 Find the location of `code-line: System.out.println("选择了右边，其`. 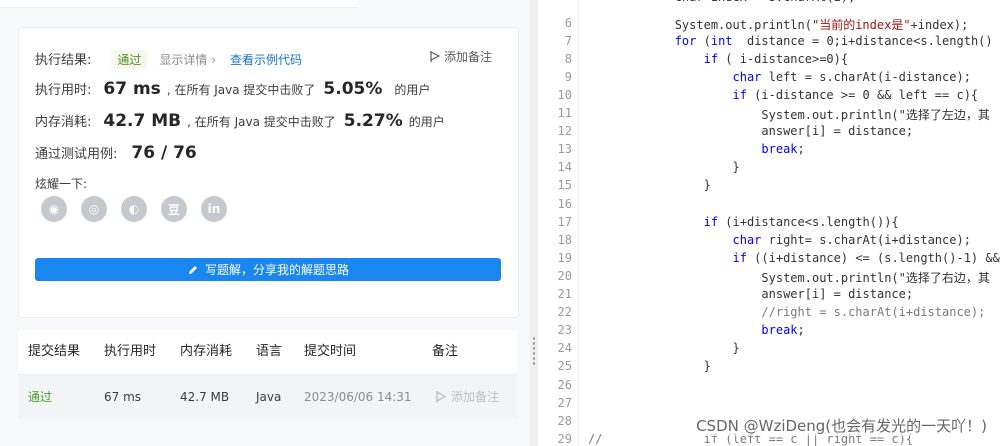

code-line: System.out.println("选择了右边，其 is located at coordinates (789, 277).